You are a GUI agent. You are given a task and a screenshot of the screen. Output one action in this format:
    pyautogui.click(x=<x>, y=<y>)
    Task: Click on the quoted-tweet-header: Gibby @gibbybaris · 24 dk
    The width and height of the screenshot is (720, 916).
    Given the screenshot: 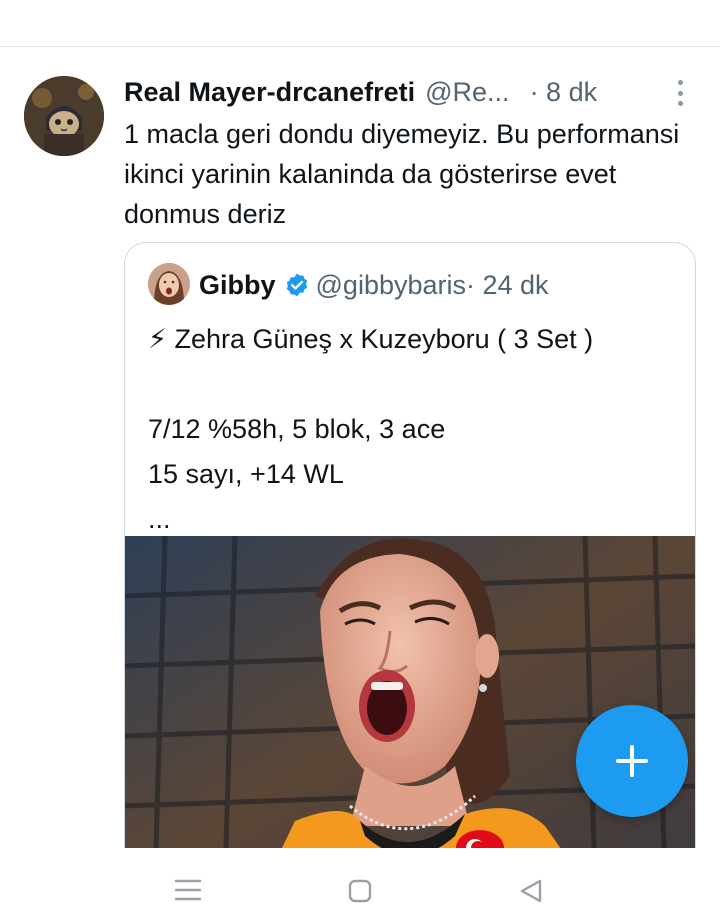 What is the action you would take?
    pyautogui.click(x=374, y=285)
    